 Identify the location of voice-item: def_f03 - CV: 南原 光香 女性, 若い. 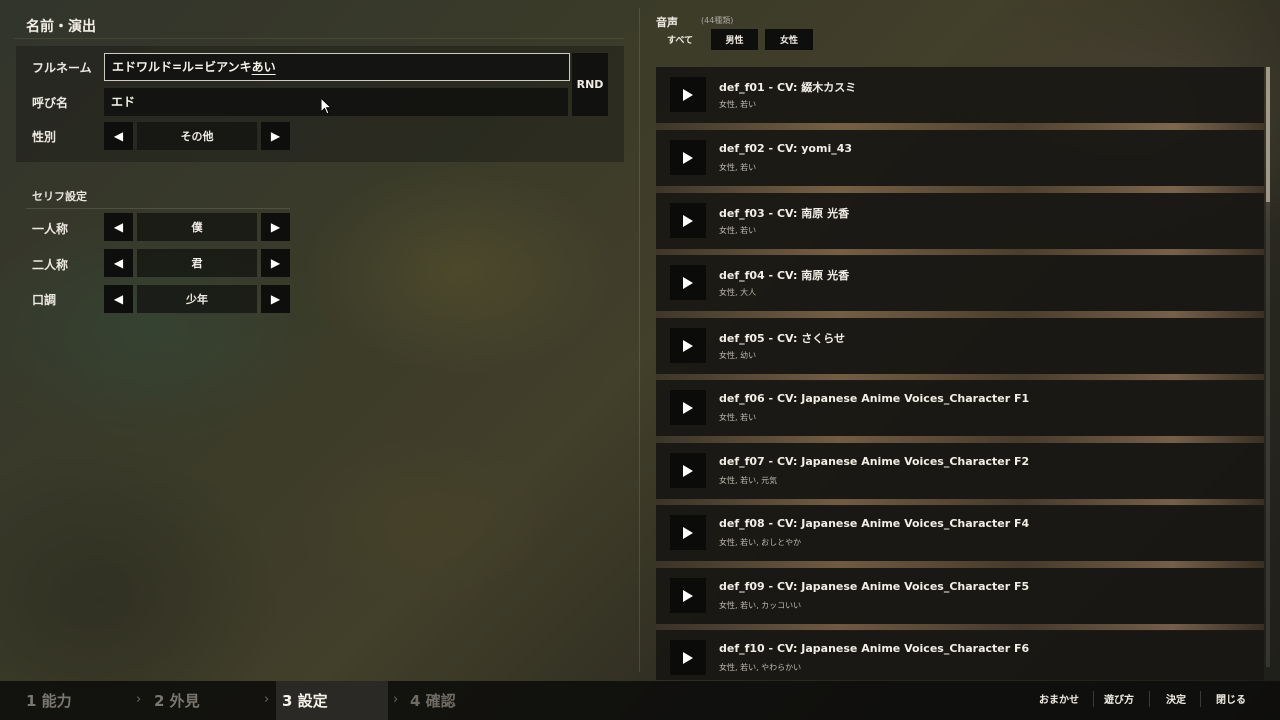
(960, 221).